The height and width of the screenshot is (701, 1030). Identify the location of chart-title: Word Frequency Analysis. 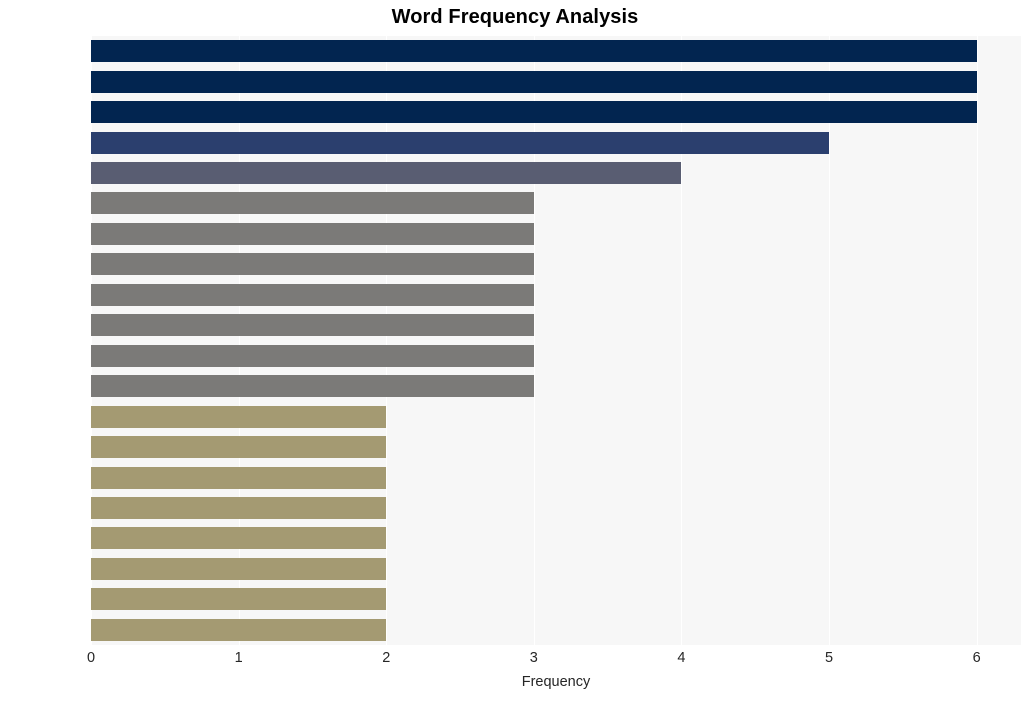
(515, 17).